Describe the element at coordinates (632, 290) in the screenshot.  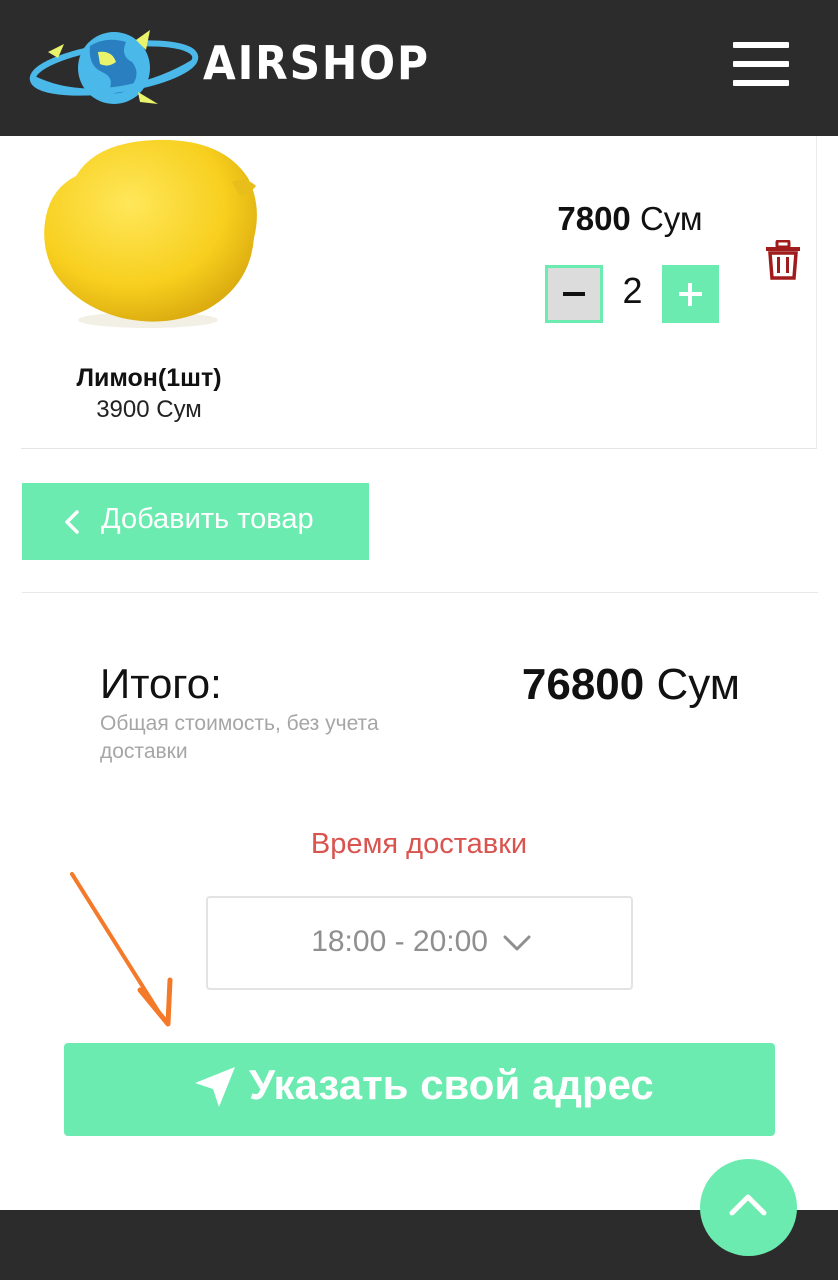
I see `quantity-value: 2` at that location.